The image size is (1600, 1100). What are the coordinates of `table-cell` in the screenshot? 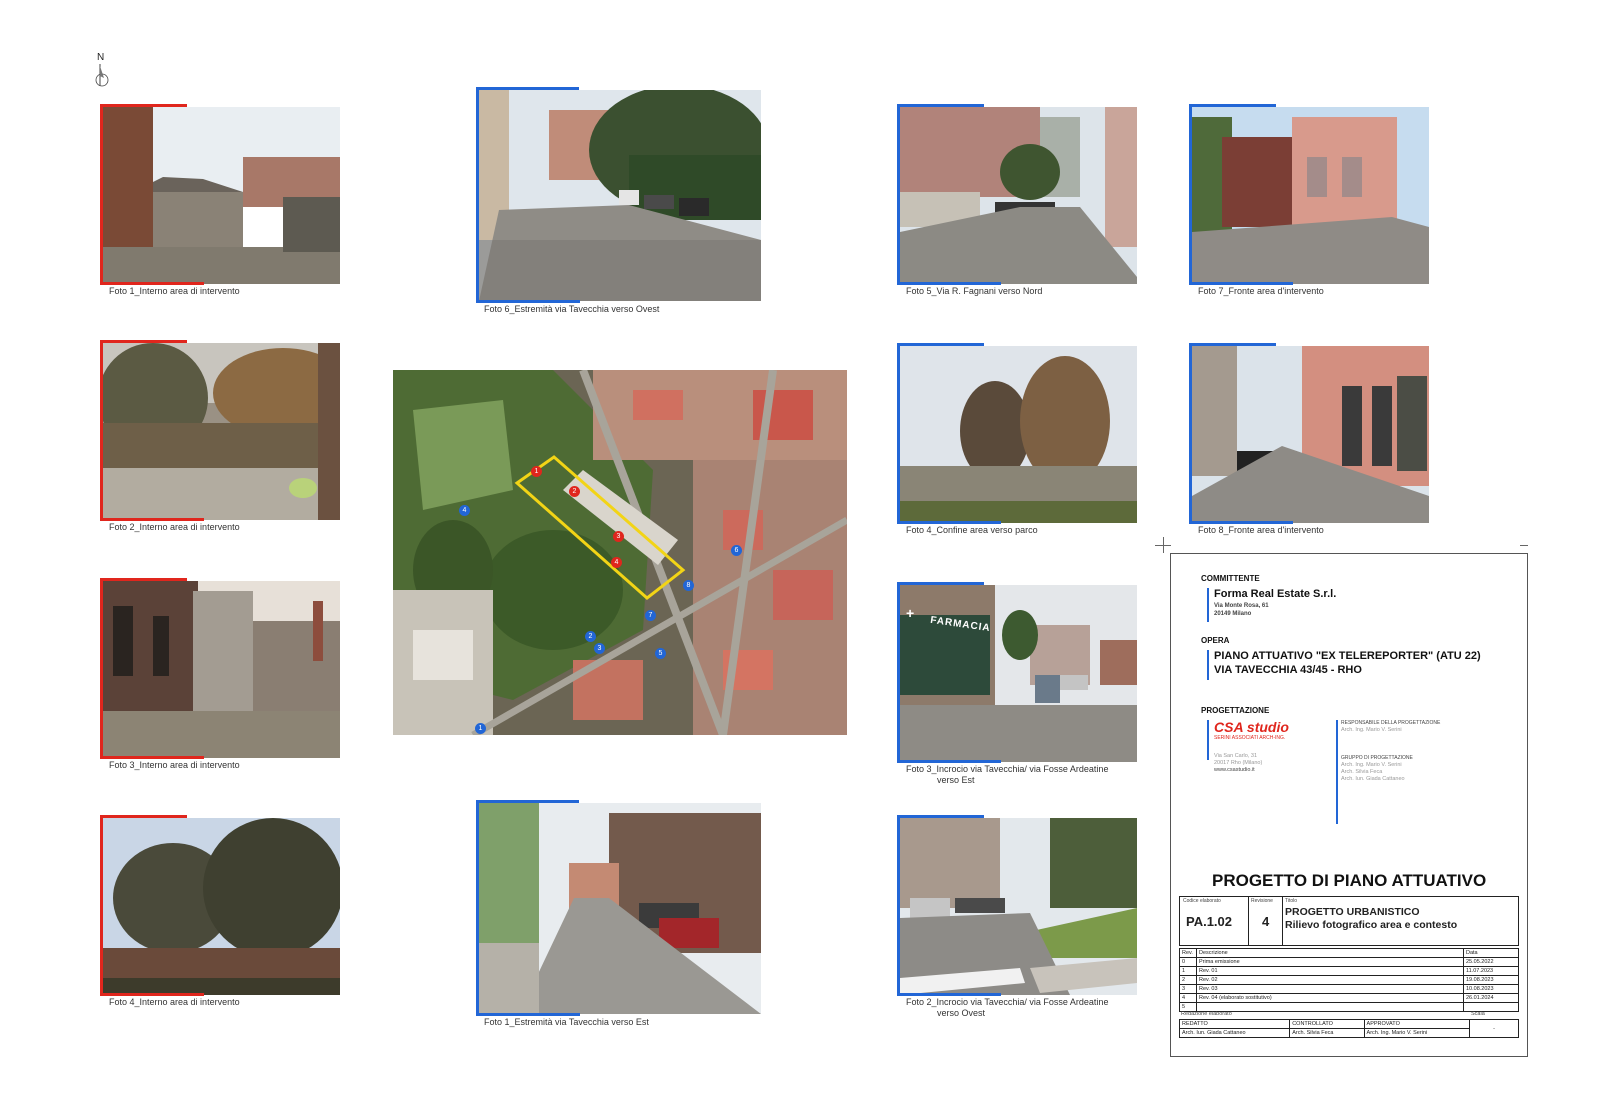 It's located at (1330, 1007).